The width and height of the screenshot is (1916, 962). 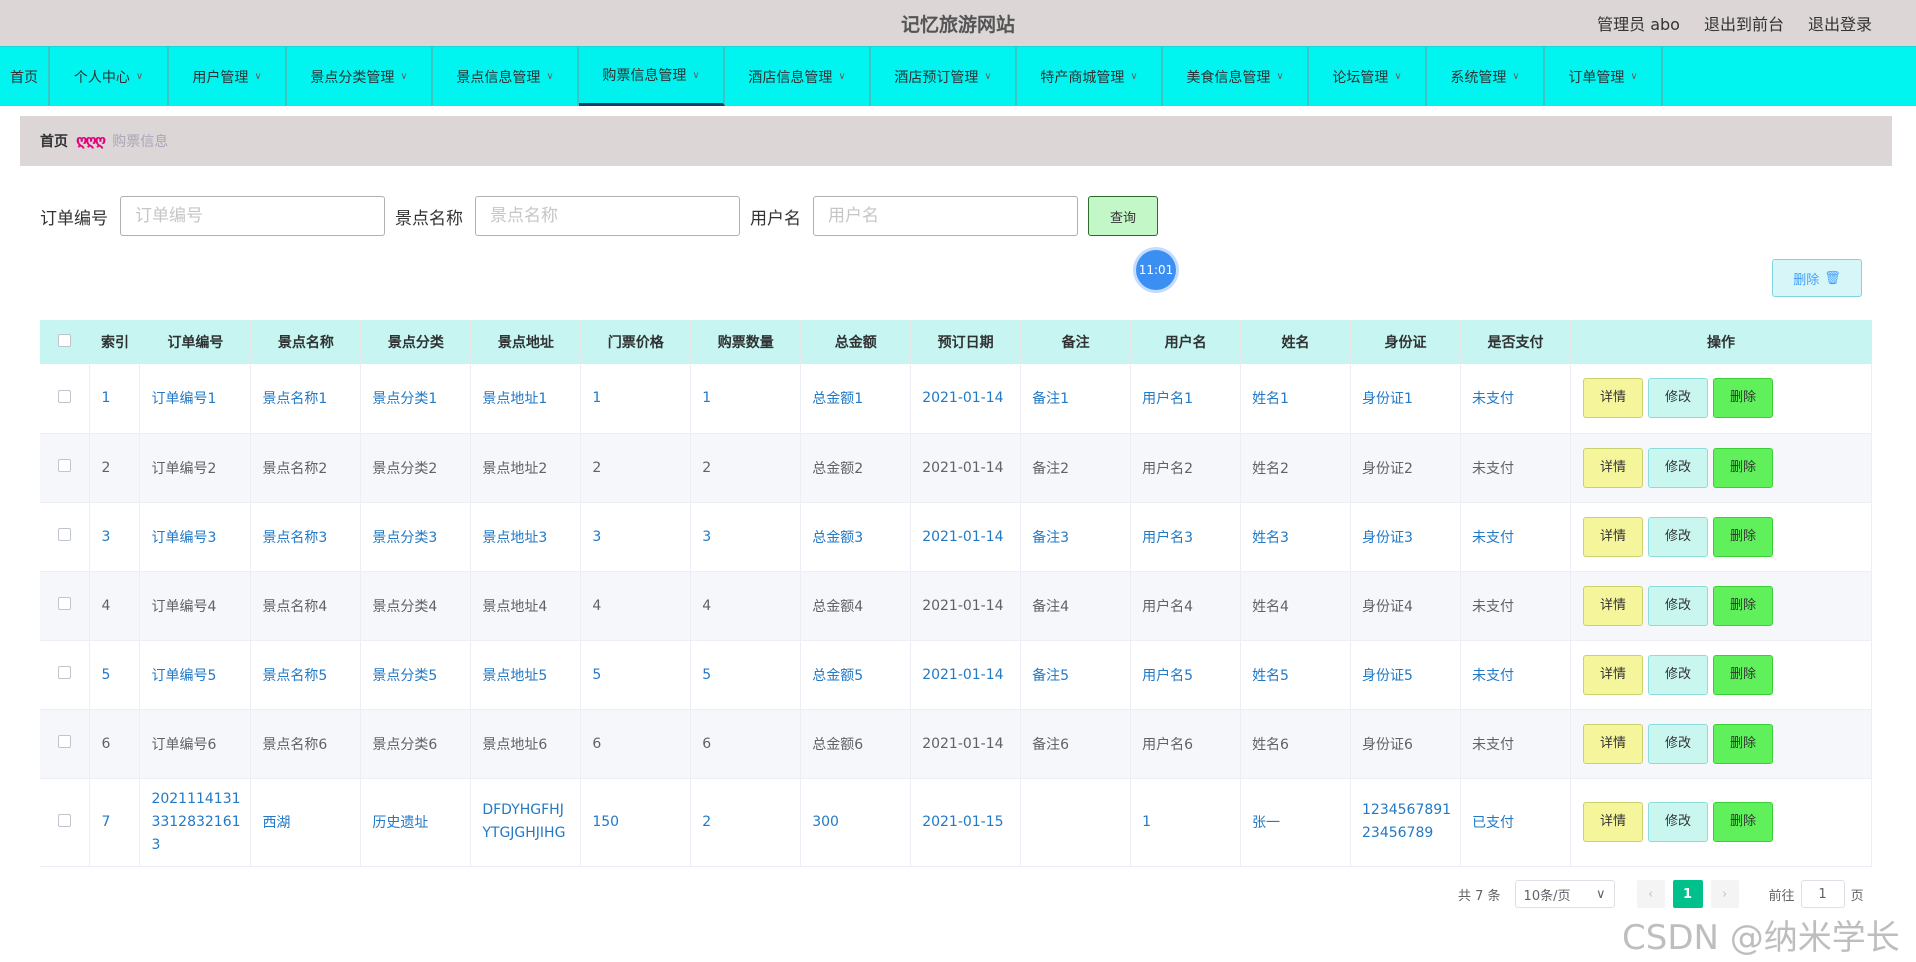 What do you see at coordinates (1687, 894) in the screenshot?
I see `page-number-current: 1` at bounding box center [1687, 894].